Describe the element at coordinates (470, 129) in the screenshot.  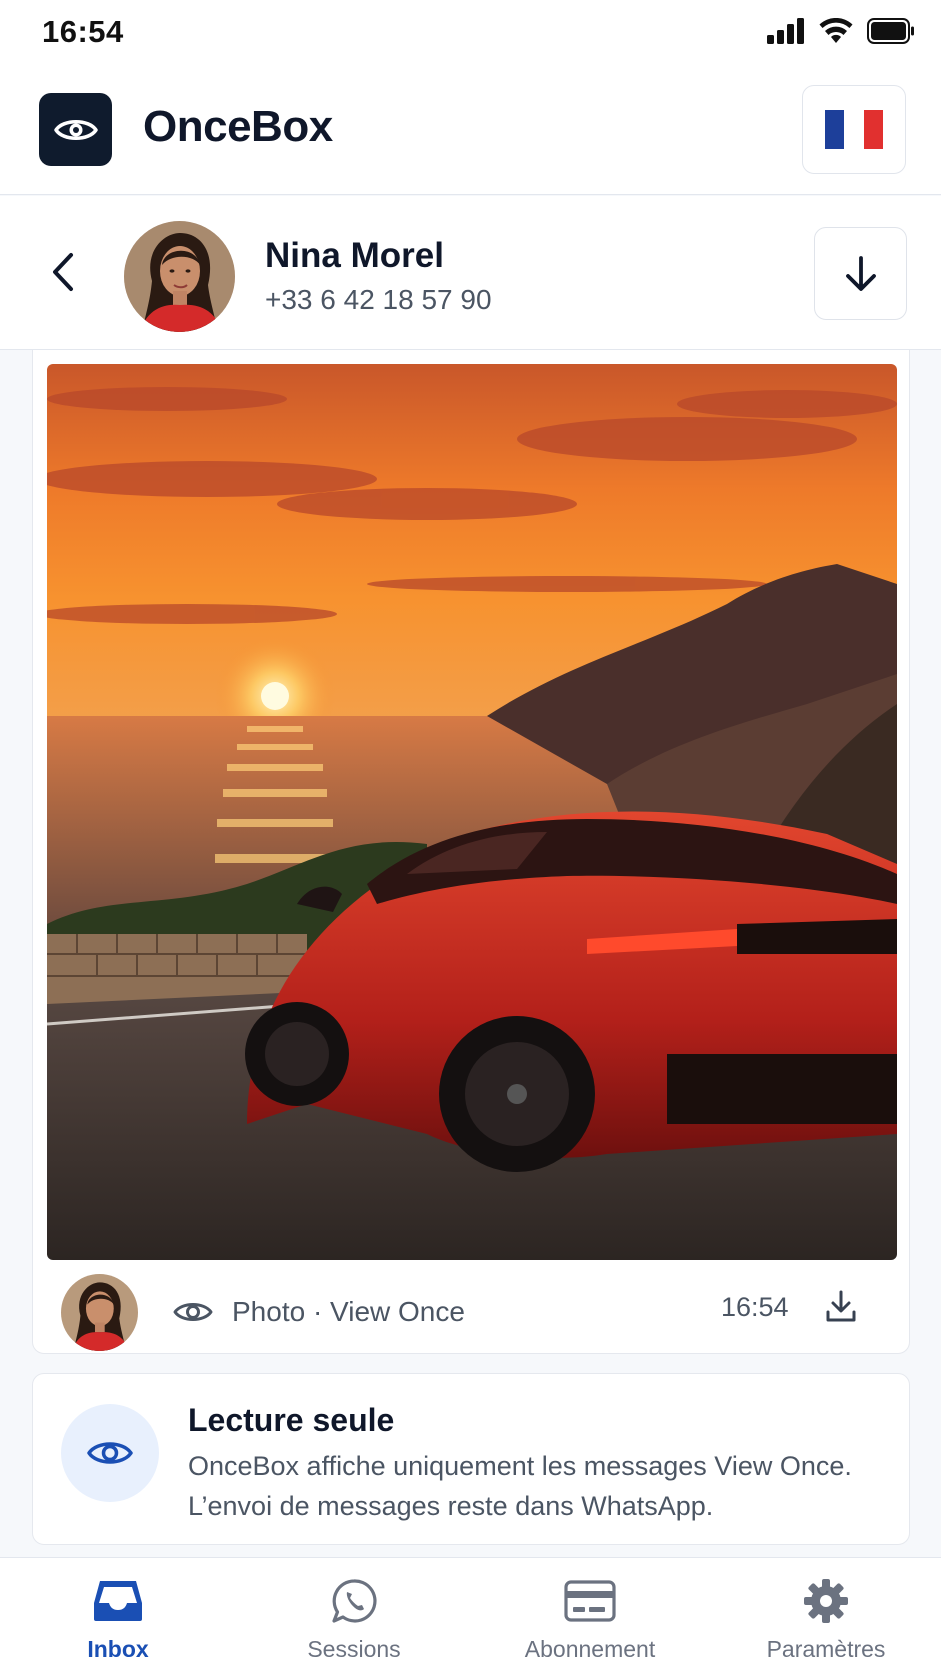
I see `app-header: OnceBox` at that location.